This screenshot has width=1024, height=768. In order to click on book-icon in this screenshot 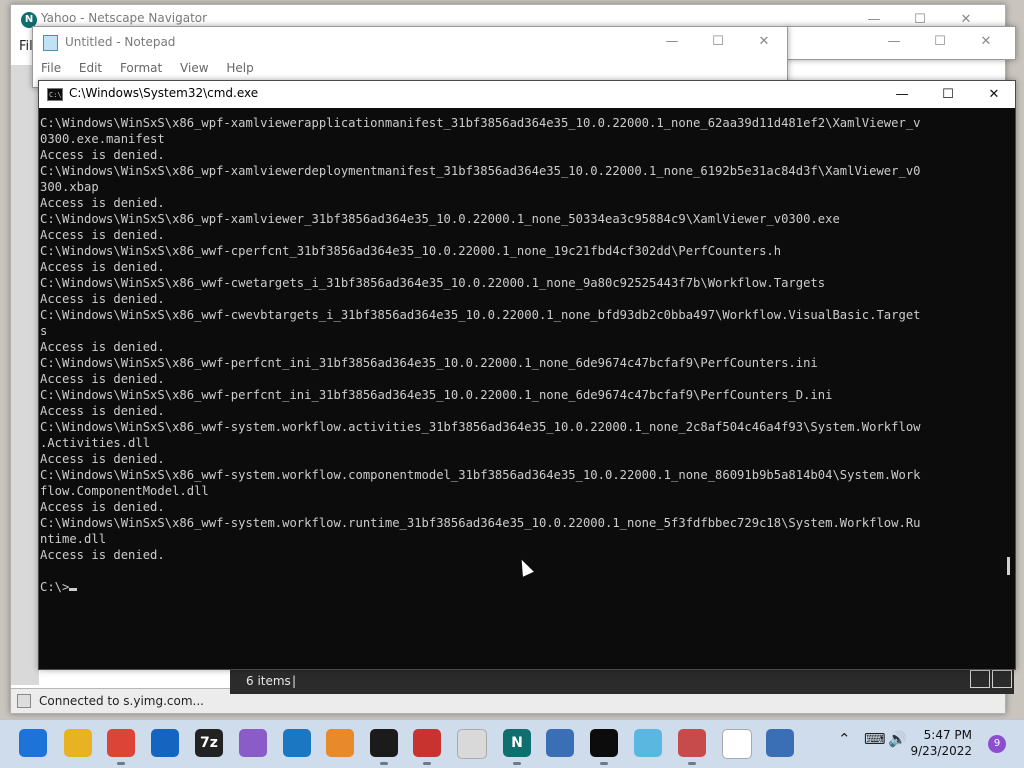, I will do `click(472, 744)`.